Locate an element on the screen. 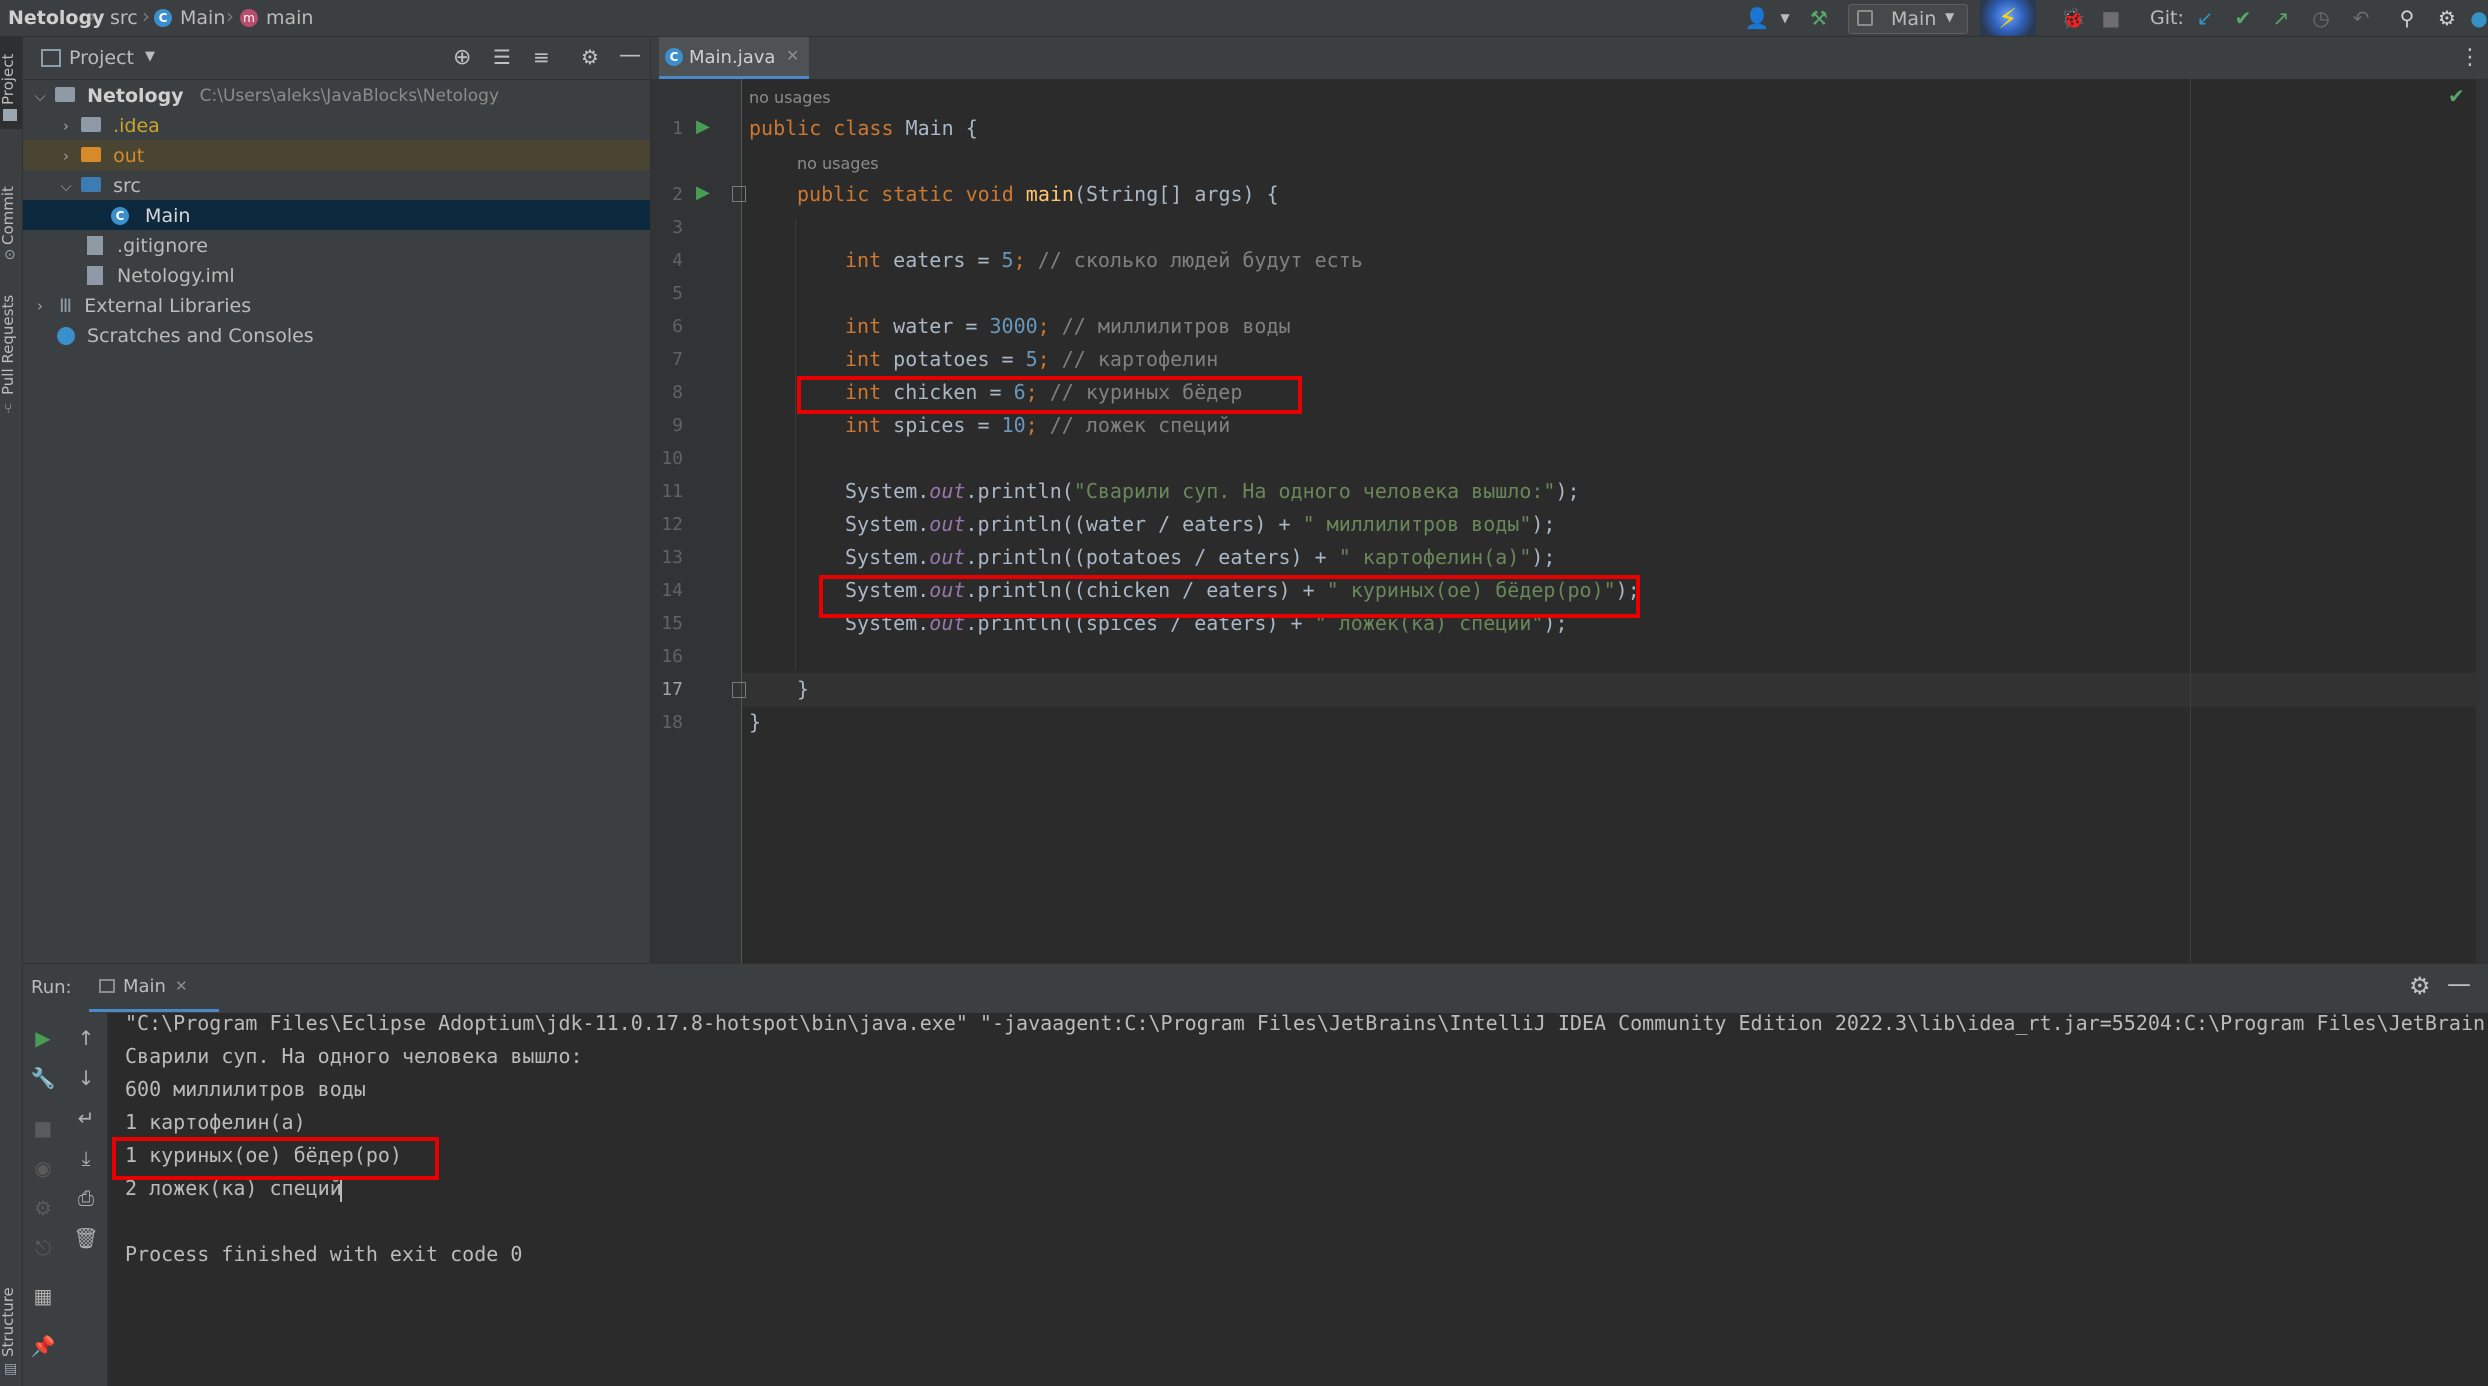  arrow-up-icon: ↑ is located at coordinates (86, 1038).